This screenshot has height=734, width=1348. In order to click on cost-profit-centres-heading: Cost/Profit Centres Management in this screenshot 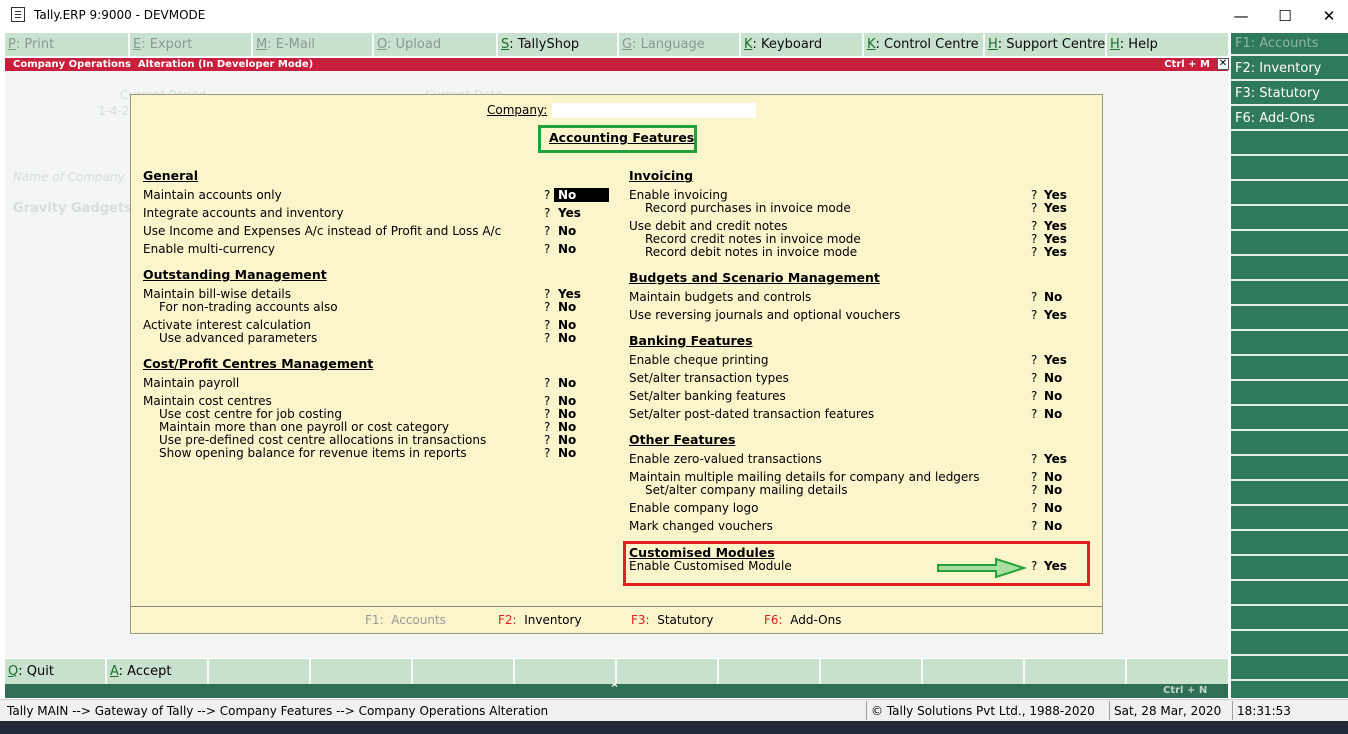, I will do `click(258, 363)`.